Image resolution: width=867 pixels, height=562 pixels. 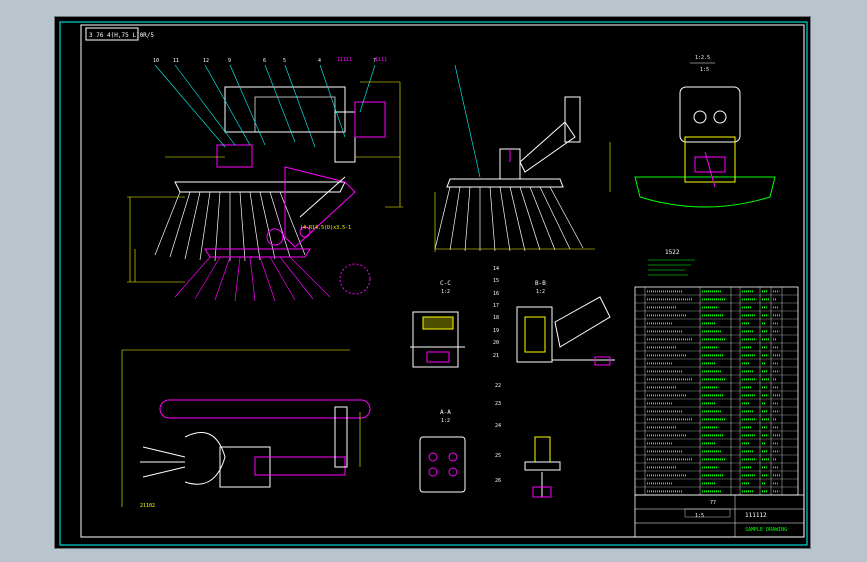 What do you see at coordinates (498, 456) in the screenshot?
I see `side-callout: 25` at bounding box center [498, 456].